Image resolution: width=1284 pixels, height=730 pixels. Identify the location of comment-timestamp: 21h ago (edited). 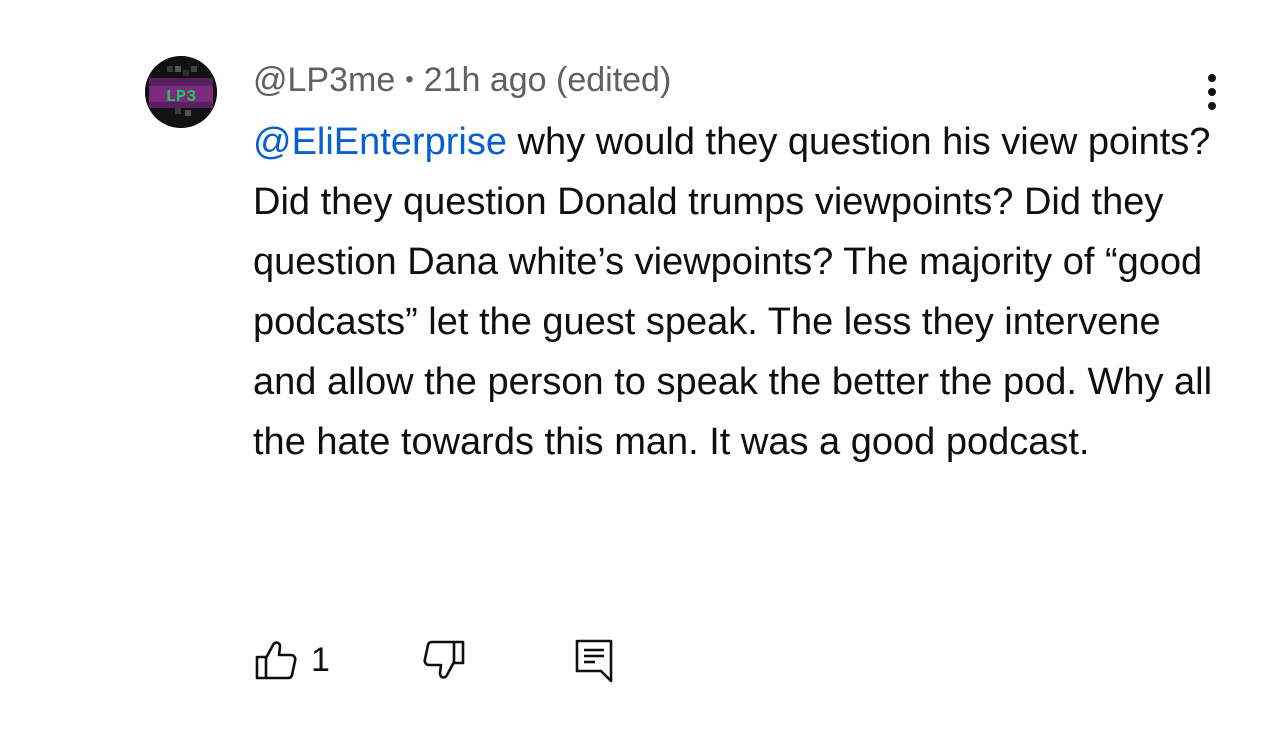
(548, 80).